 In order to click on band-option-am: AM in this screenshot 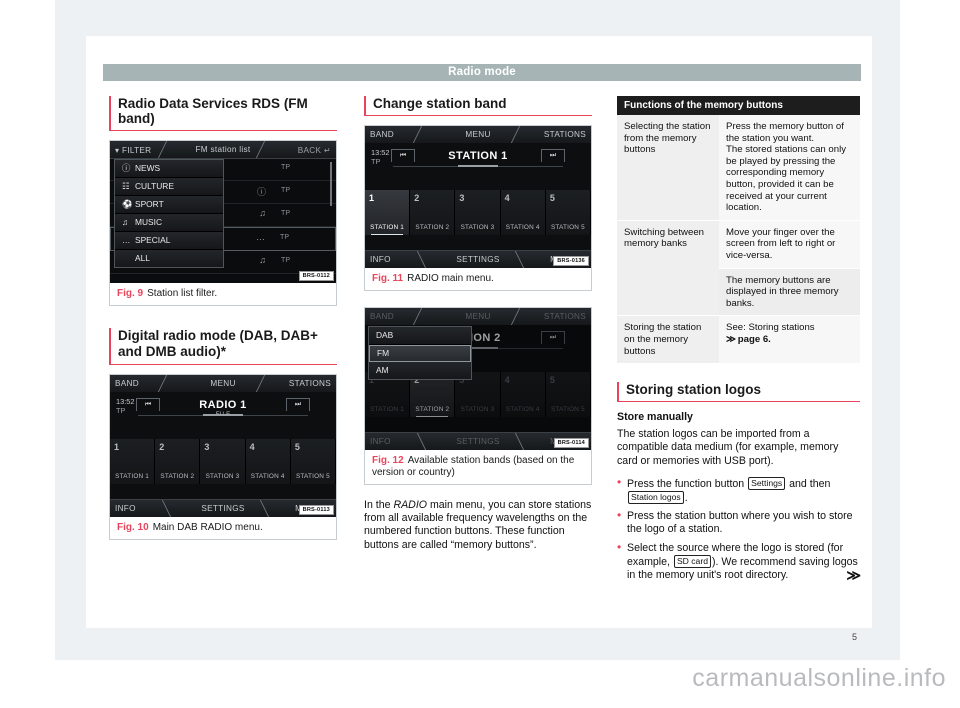, I will do `click(420, 370)`.